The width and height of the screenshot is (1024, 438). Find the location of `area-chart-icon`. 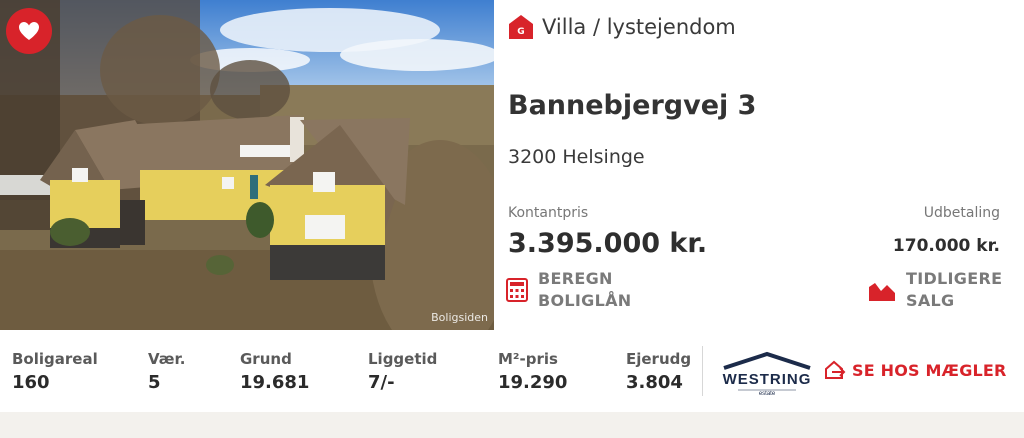

area-chart-icon is located at coordinates (882, 292).